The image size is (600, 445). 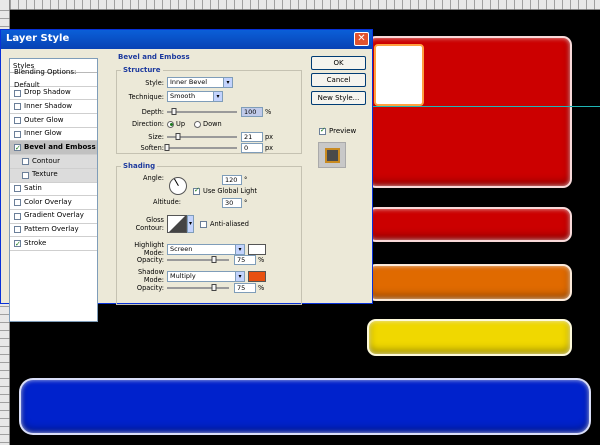 I want to click on highlight-opacity-label: Opacity:, so click(x=150, y=260).